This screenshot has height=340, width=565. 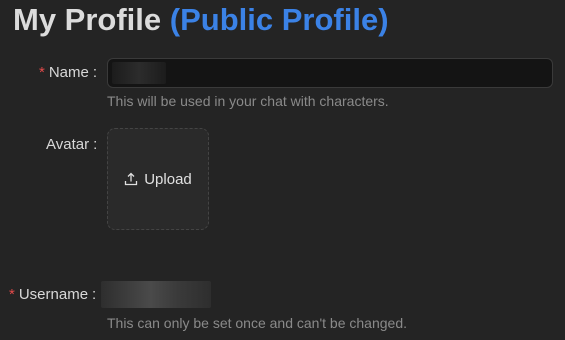 I want to click on username-value-redacted, so click(x=156, y=294).